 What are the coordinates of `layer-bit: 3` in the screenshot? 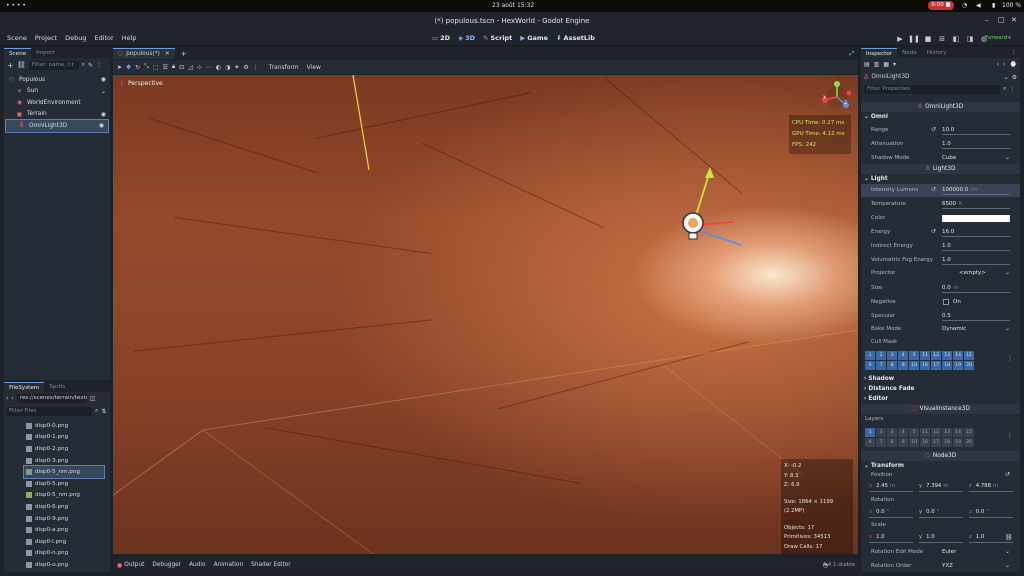 It's located at (892, 355).